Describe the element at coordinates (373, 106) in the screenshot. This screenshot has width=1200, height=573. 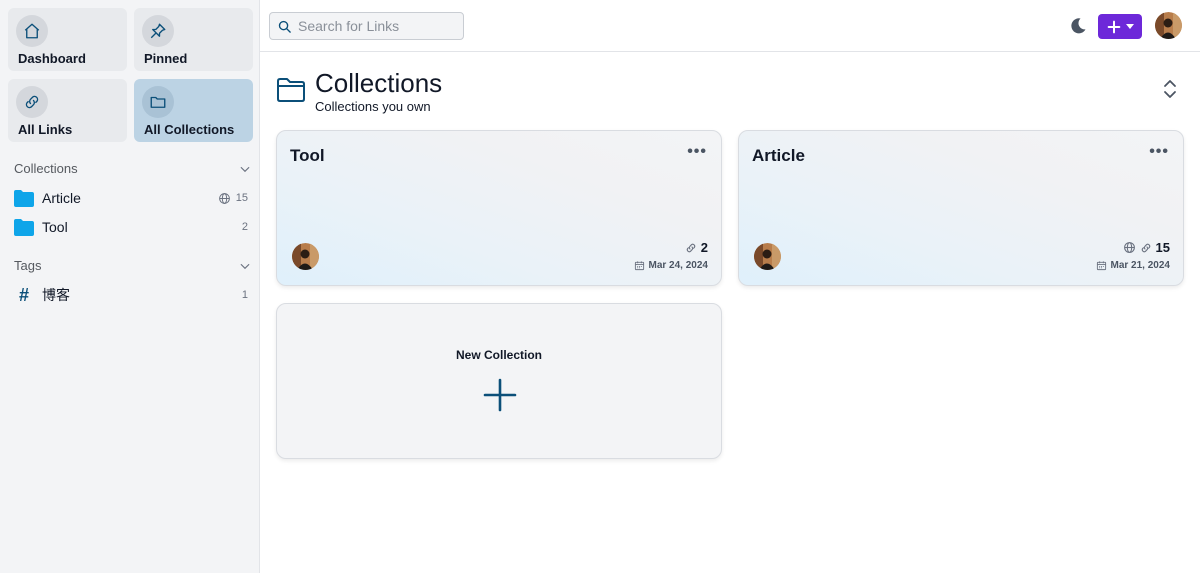
I see `page-subtitle: Collections you own` at that location.